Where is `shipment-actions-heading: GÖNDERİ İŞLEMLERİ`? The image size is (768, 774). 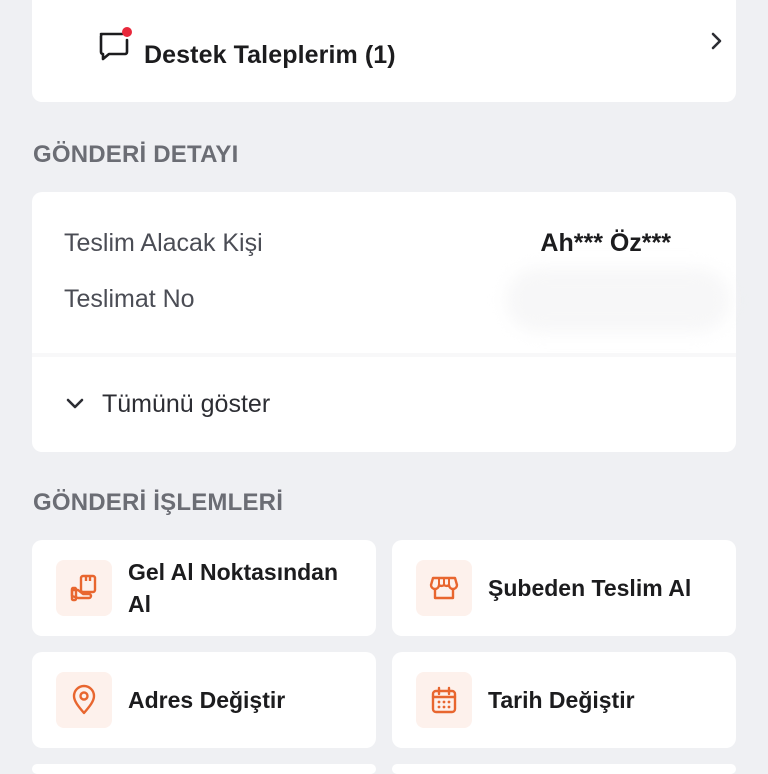 shipment-actions-heading: GÖNDERİ İŞLEMLERİ is located at coordinates (158, 502).